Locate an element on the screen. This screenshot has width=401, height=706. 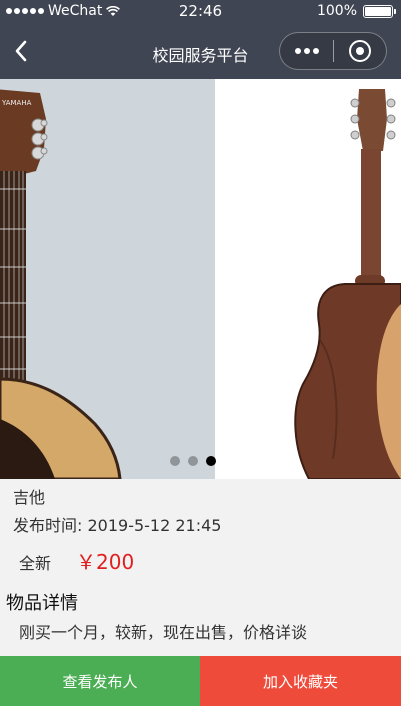
status-right: 100% is located at coordinates (356, 11).